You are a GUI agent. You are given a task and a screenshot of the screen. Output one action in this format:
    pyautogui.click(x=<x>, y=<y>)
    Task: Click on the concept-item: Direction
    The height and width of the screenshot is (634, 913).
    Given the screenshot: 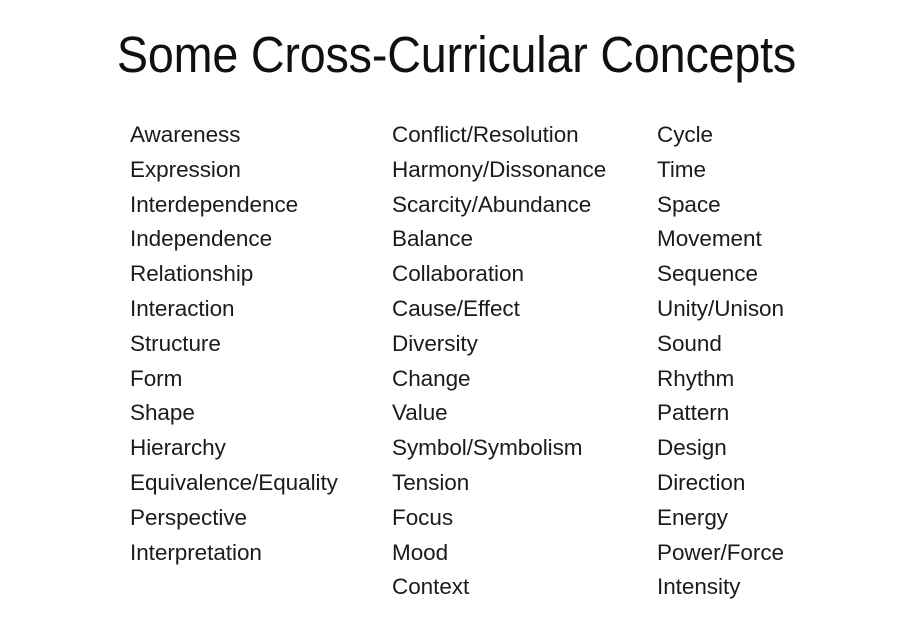 What is the action you would take?
    pyautogui.click(x=701, y=482)
    